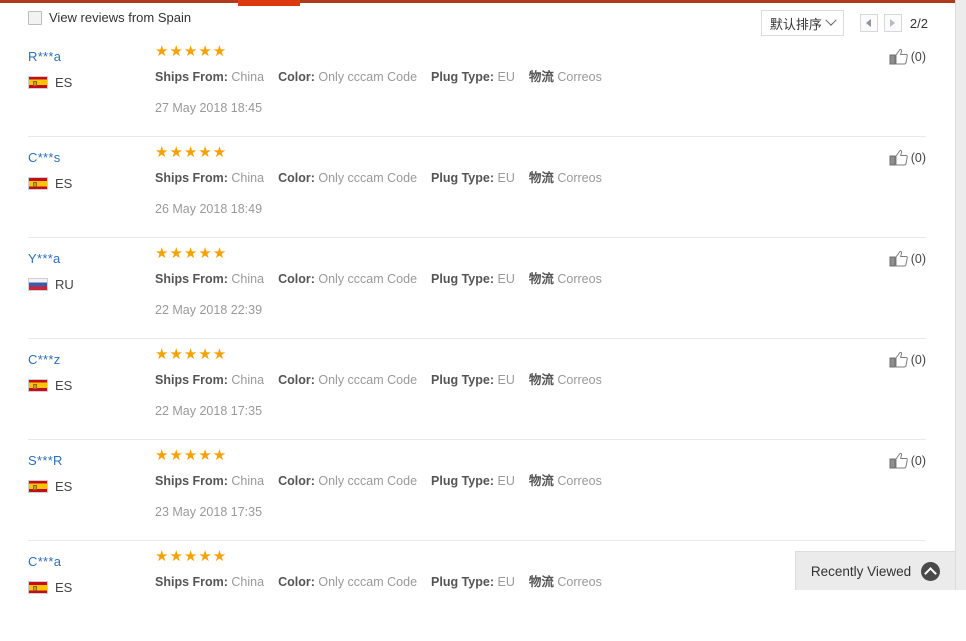  I want to click on reviewer-info: C***s ES, so click(88, 170).